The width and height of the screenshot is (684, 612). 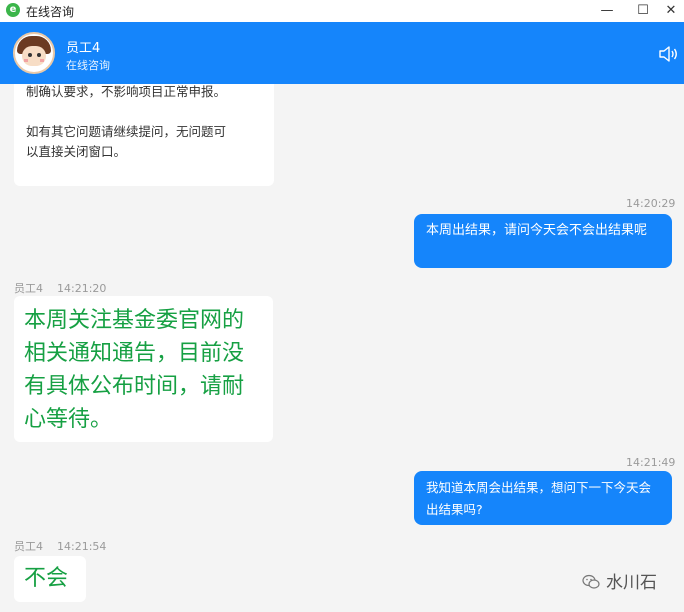 What do you see at coordinates (50, 12) in the screenshot?
I see `window-title: 在线咨询` at bounding box center [50, 12].